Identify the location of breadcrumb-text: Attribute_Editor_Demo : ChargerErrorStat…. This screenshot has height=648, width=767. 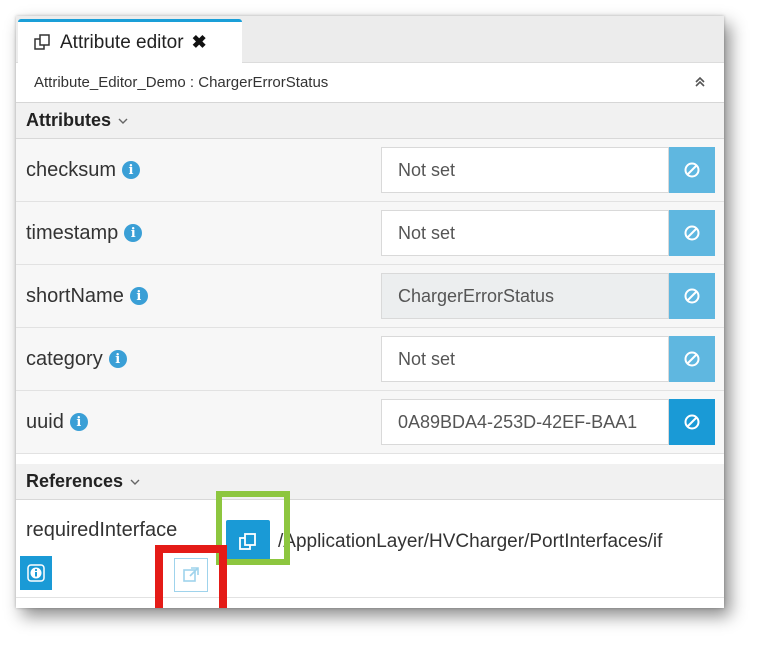
(181, 82).